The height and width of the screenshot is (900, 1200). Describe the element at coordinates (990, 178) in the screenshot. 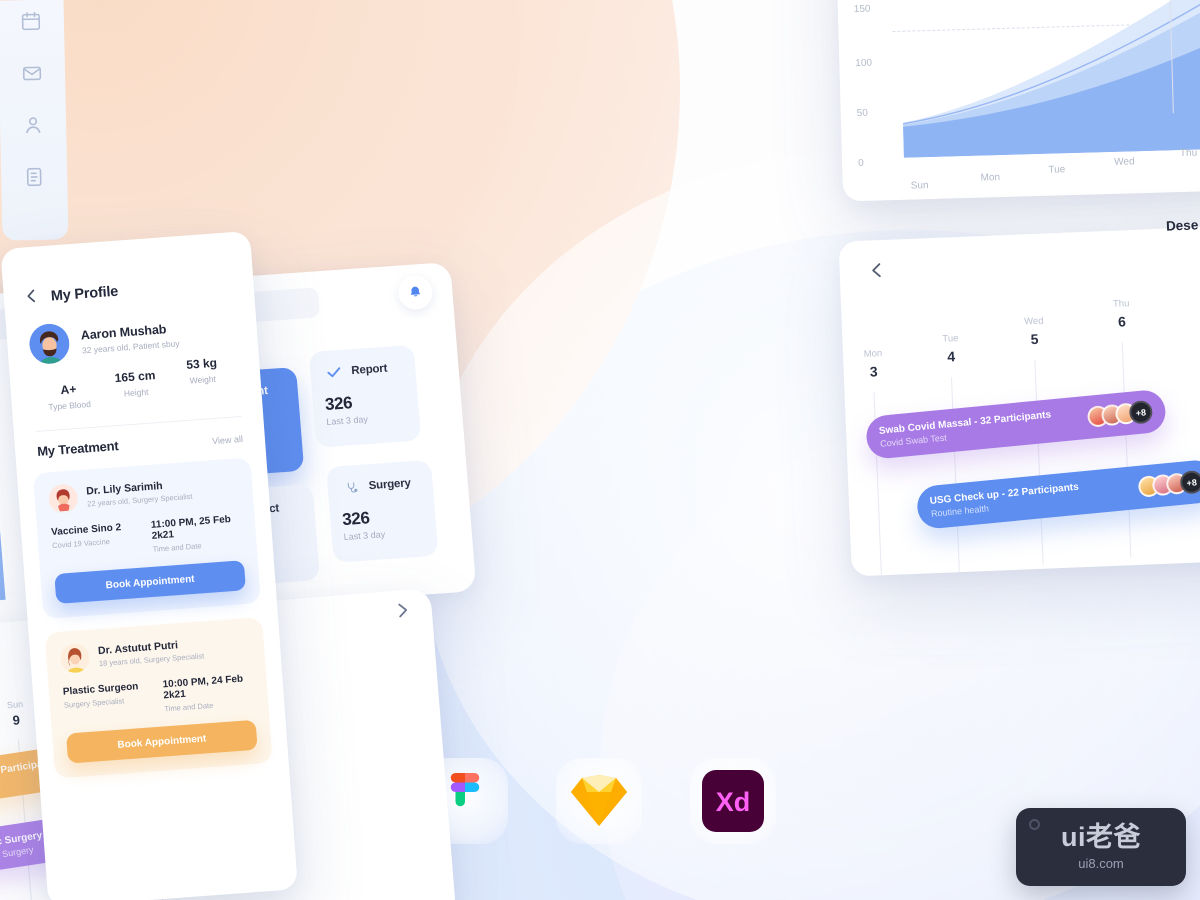

I see `x-tick-label: Mon` at that location.